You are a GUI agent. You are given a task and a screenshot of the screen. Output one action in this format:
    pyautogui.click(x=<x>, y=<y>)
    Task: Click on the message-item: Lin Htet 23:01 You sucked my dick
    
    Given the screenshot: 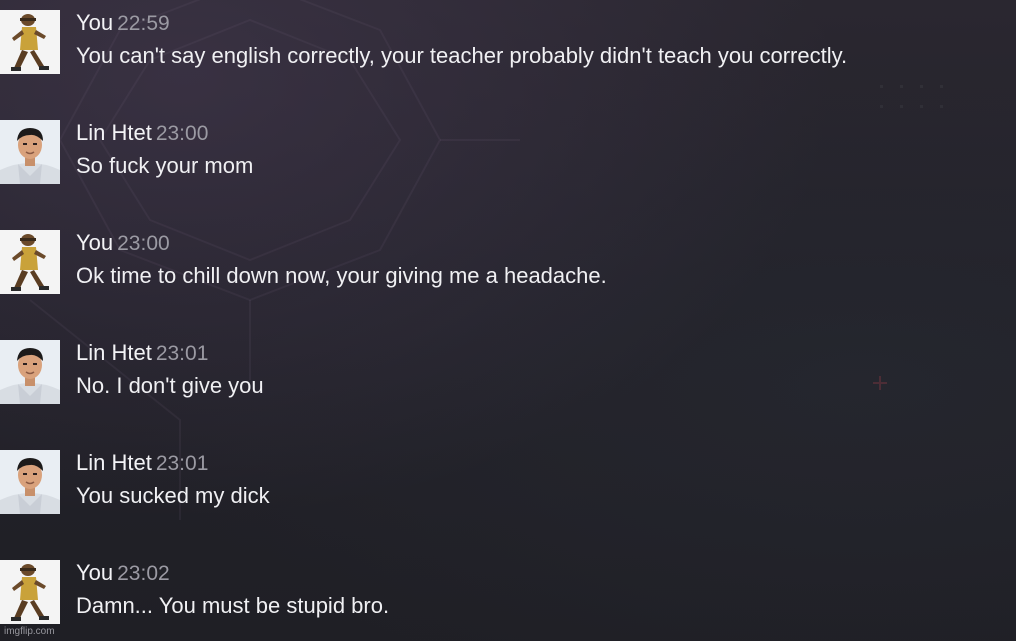 What is the action you would take?
    pyautogui.click(x=508, y=480)
    